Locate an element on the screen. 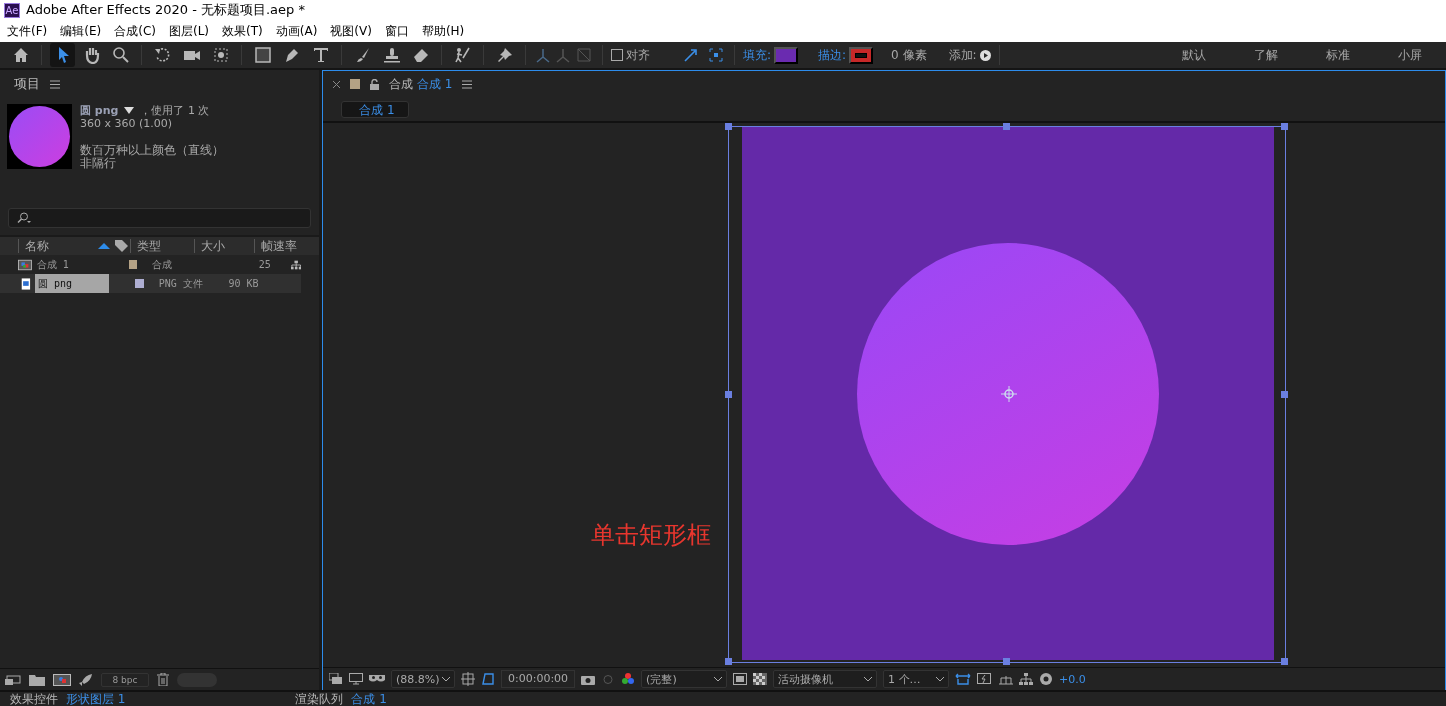 This screenshot has height=706, width=1446. panel-title: 渲染队列 is located at coordinates (319, 698).